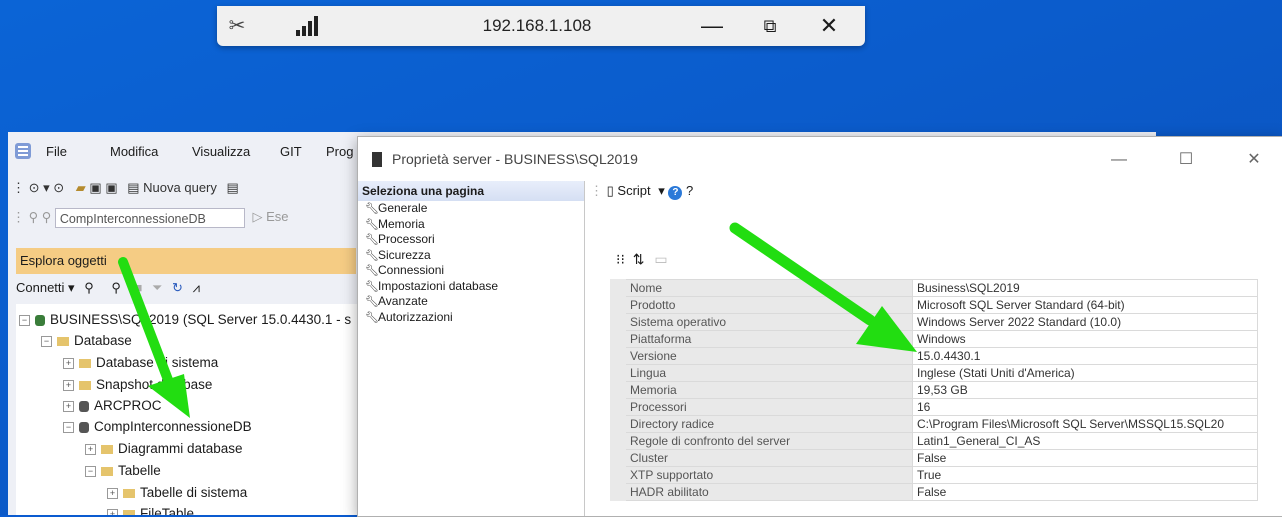 The height and width of the screenshot is (517, 1282). What do you see at coordinates (1085, 339) in the screenshot?
I see `property-value: Windows` at bounding box center [1085, 339].